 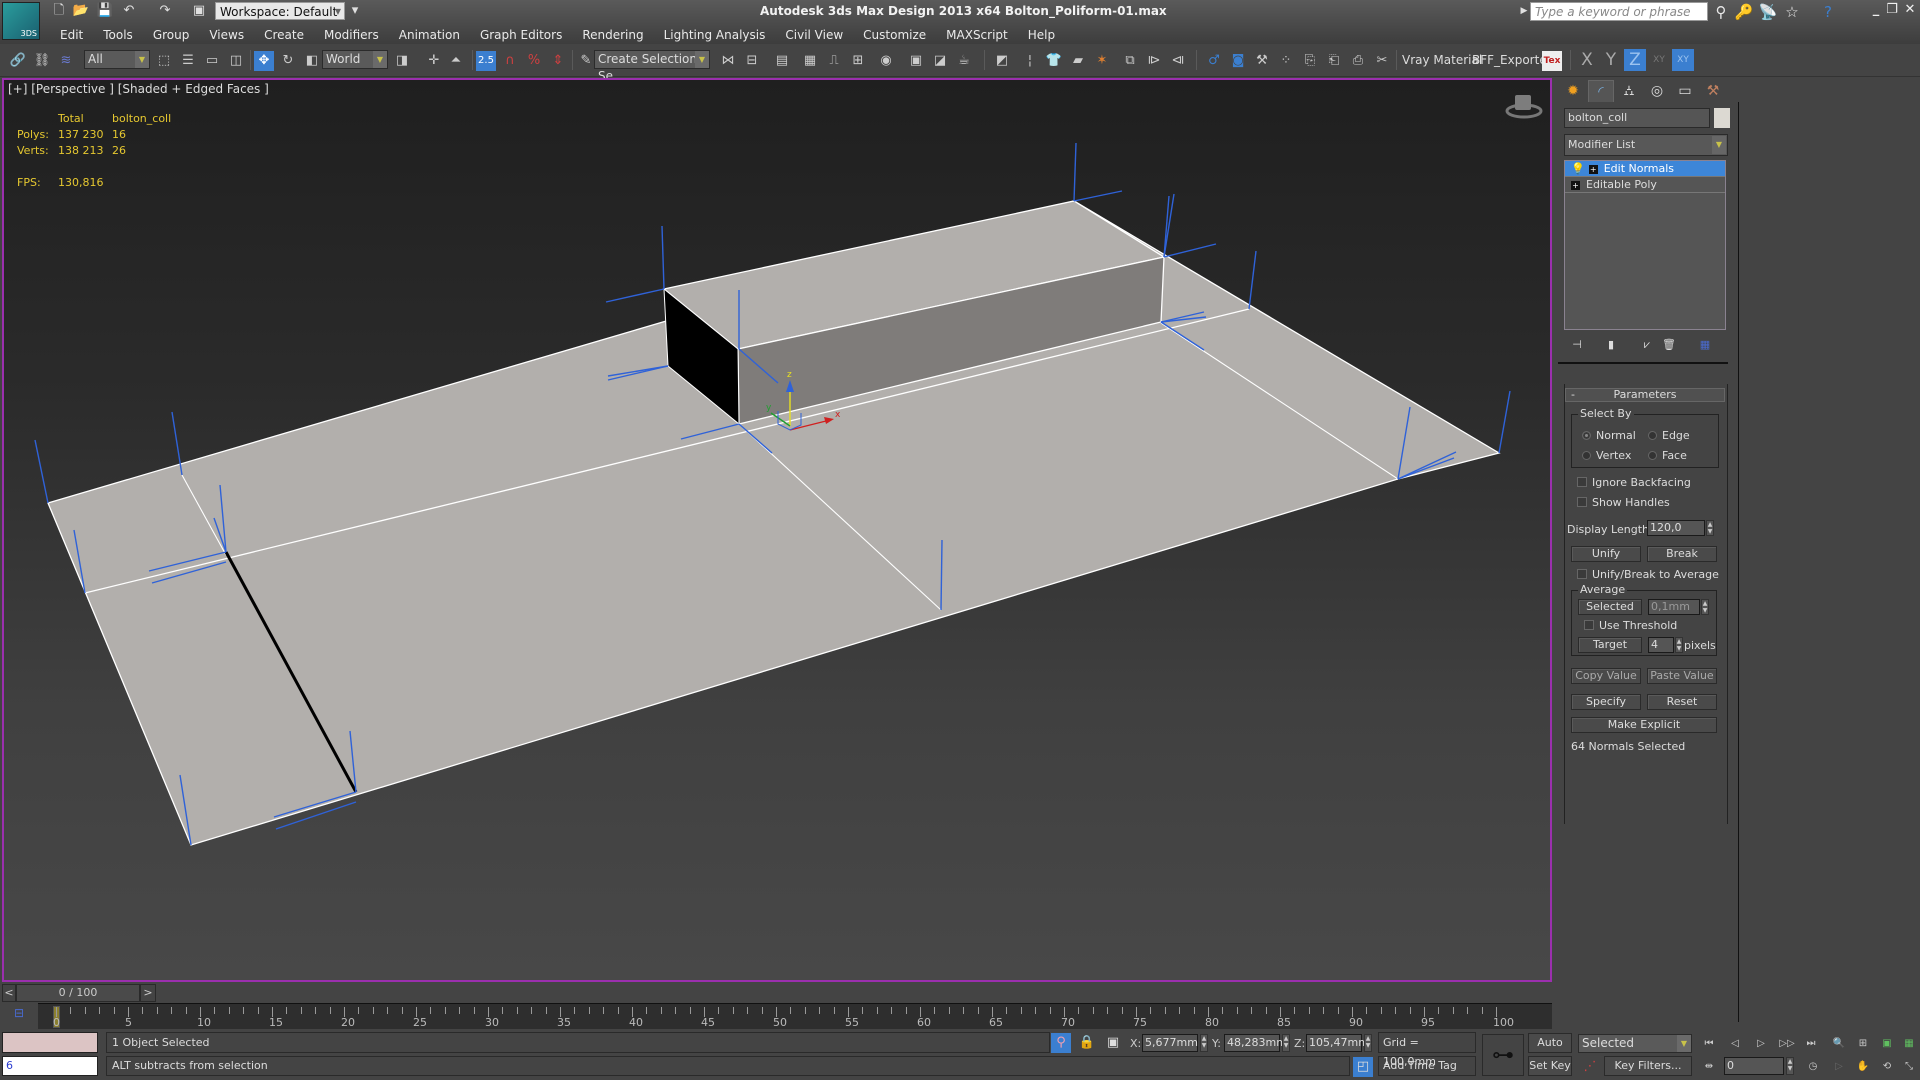 What do you see at coordinates (1876, 11) in the screenshot?
I see `minimize-button: _` at bounding box center [1876, 11].